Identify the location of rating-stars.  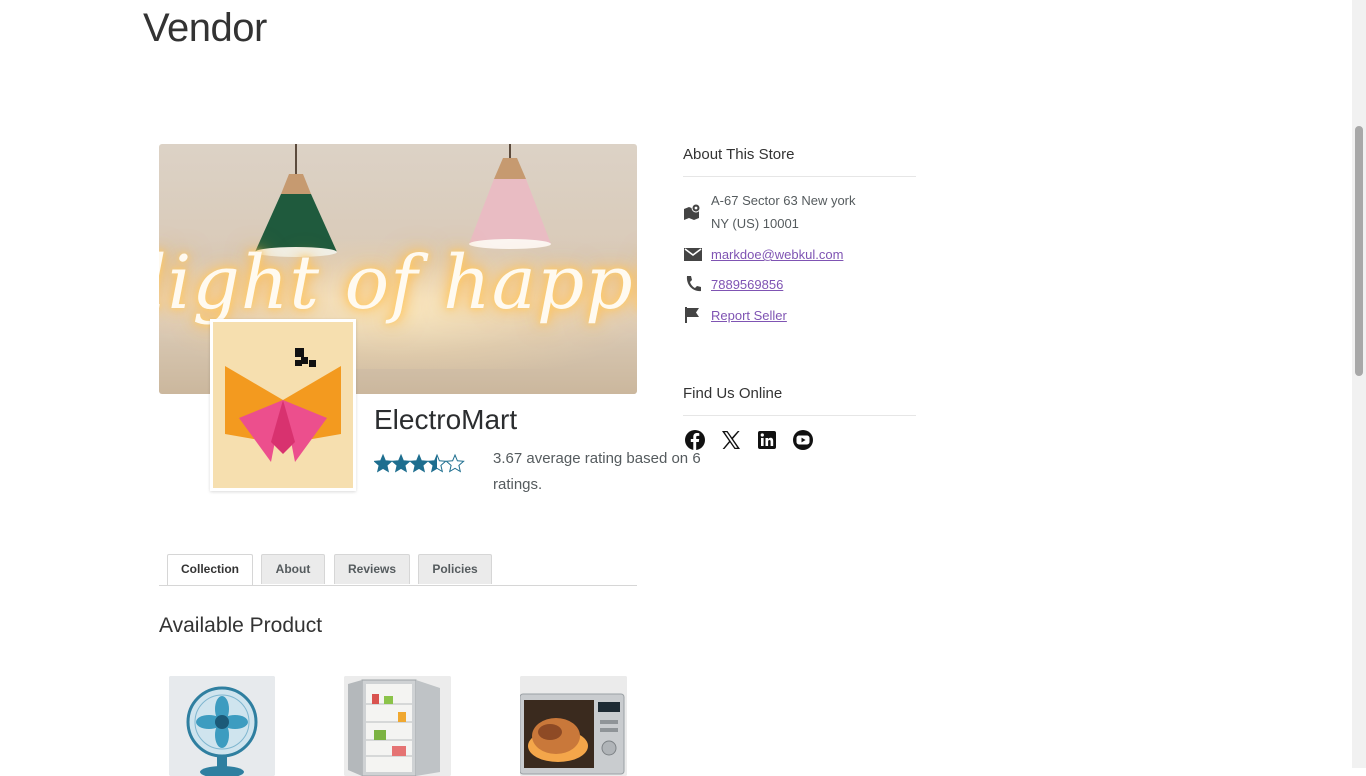
(419, 465).